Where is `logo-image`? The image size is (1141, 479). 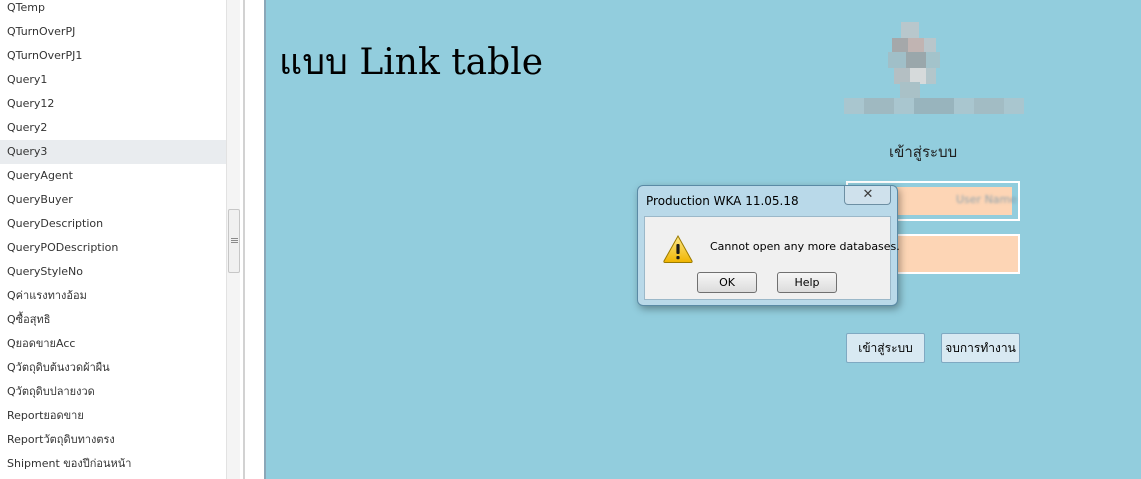 logo-image is located at coordinates (934, 68).